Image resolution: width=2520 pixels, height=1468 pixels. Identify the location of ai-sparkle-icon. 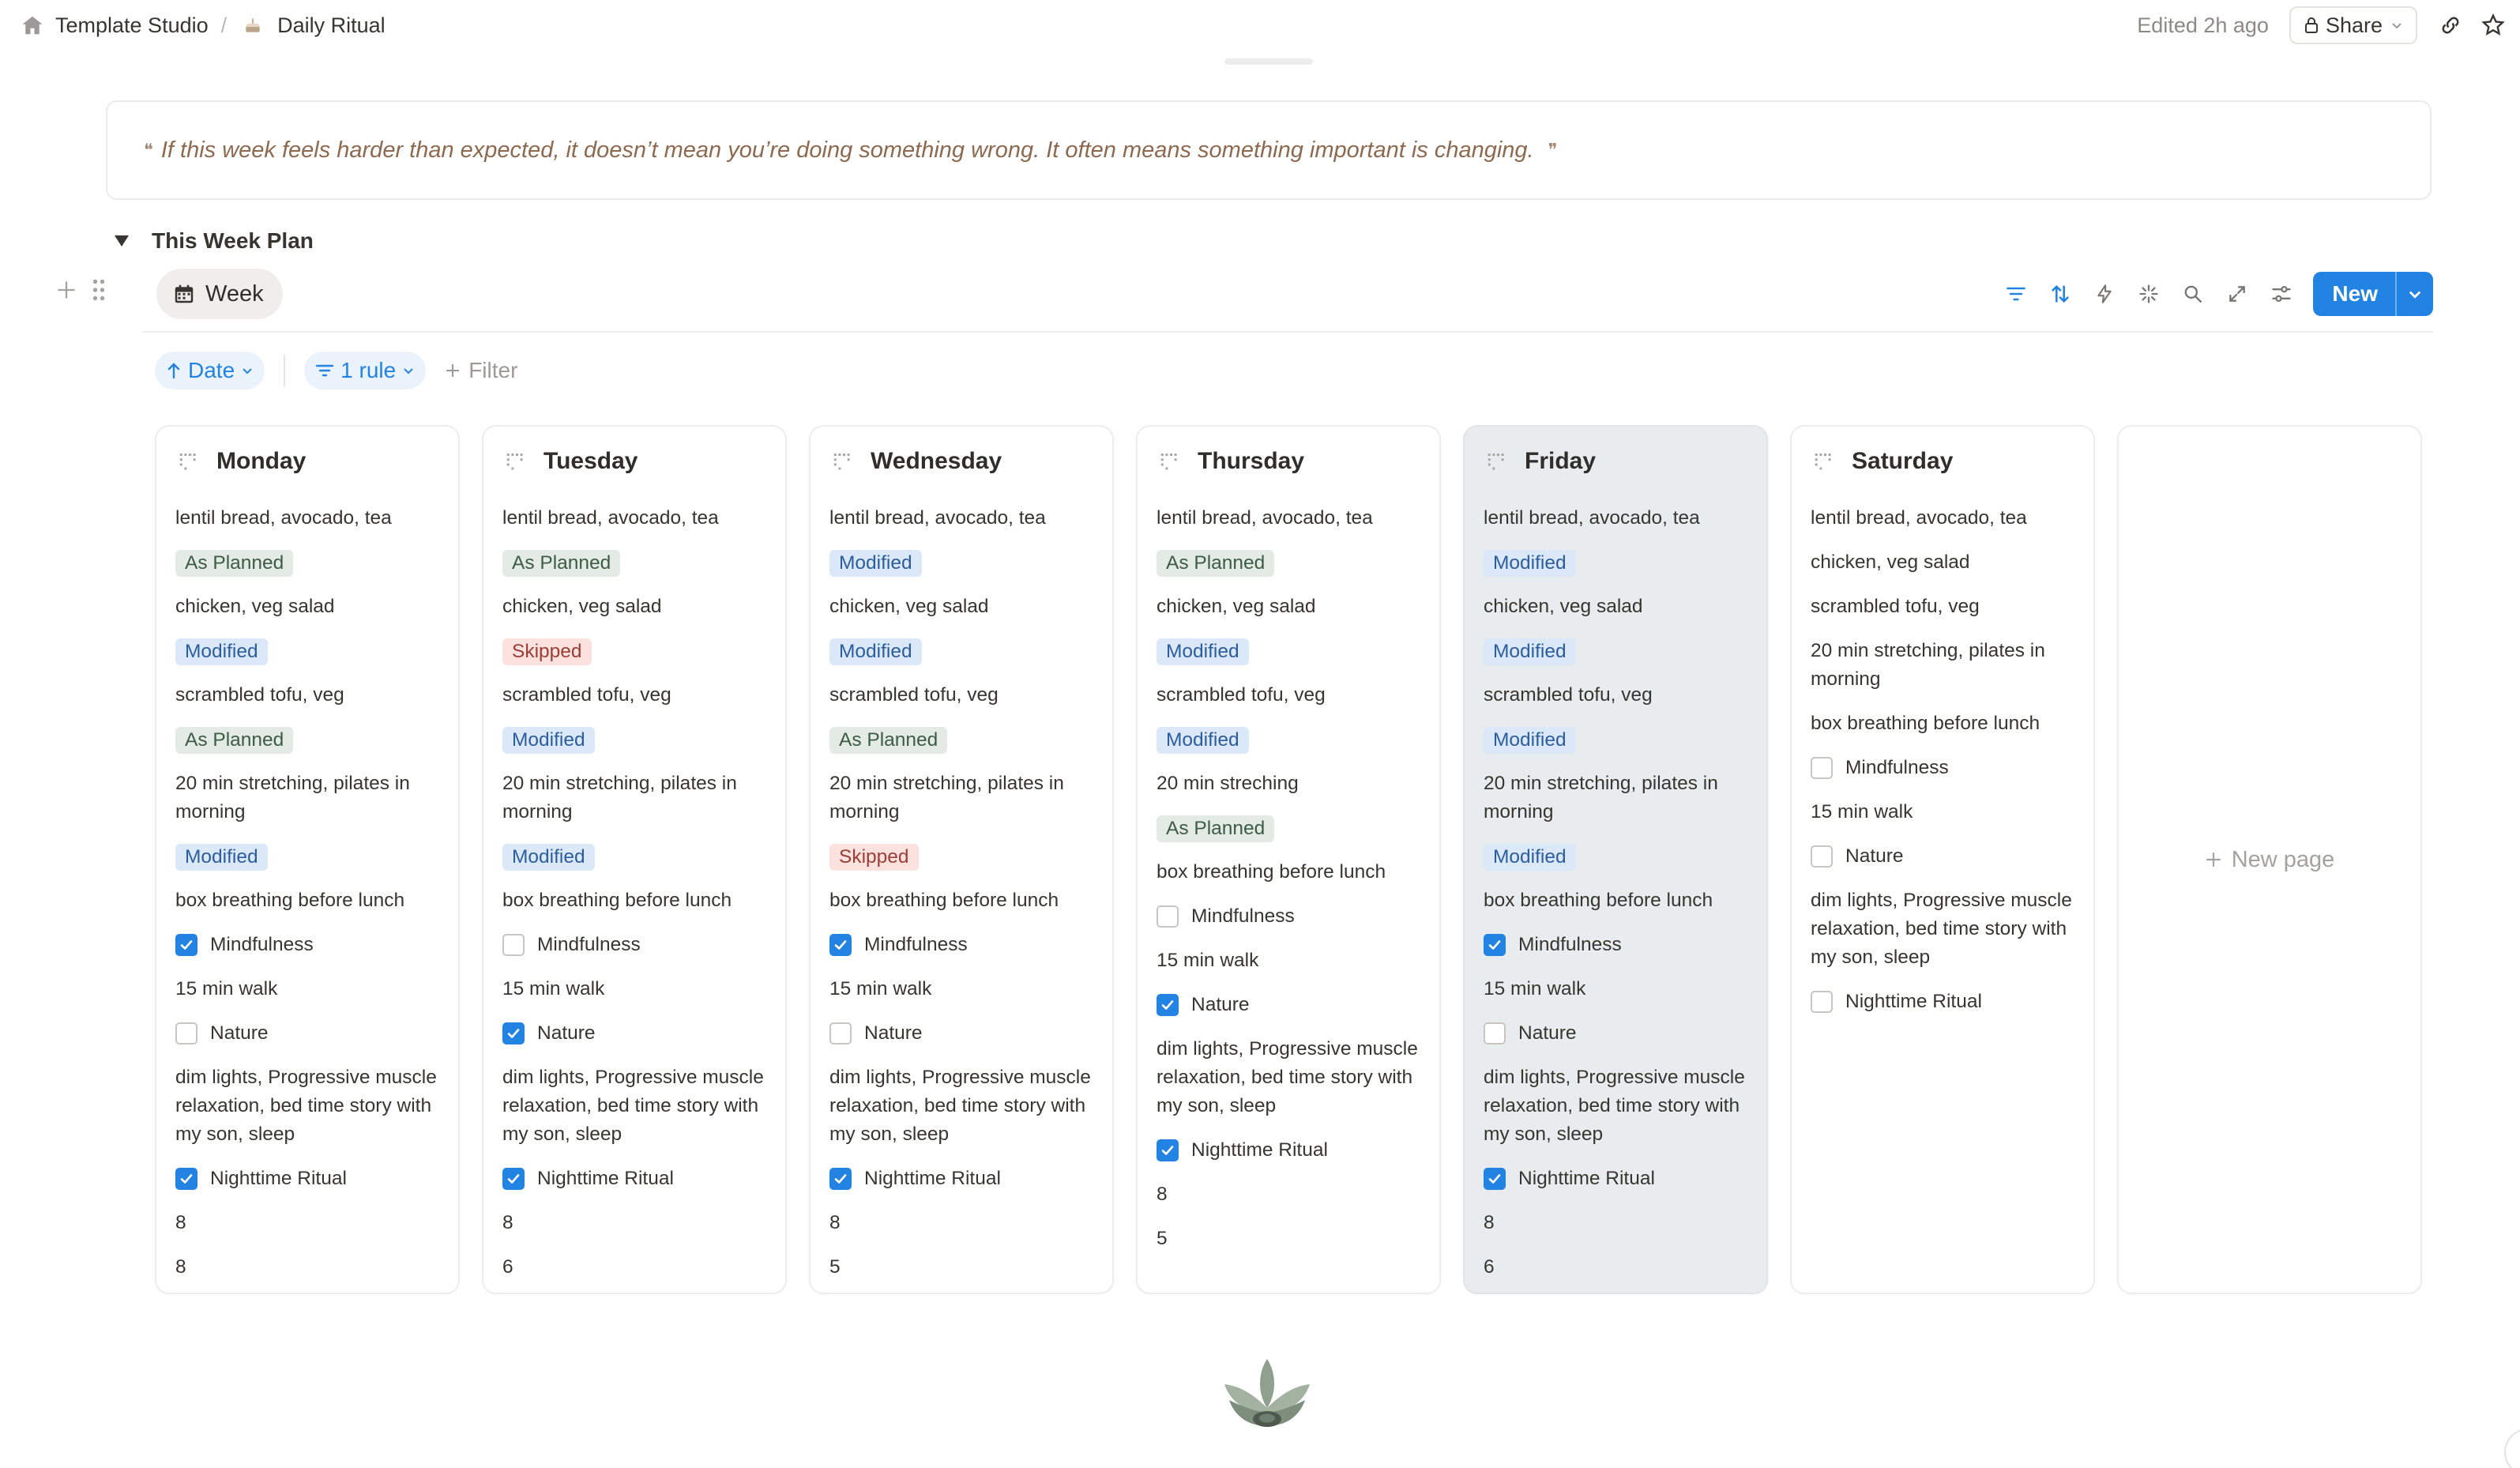
(2149, 294).